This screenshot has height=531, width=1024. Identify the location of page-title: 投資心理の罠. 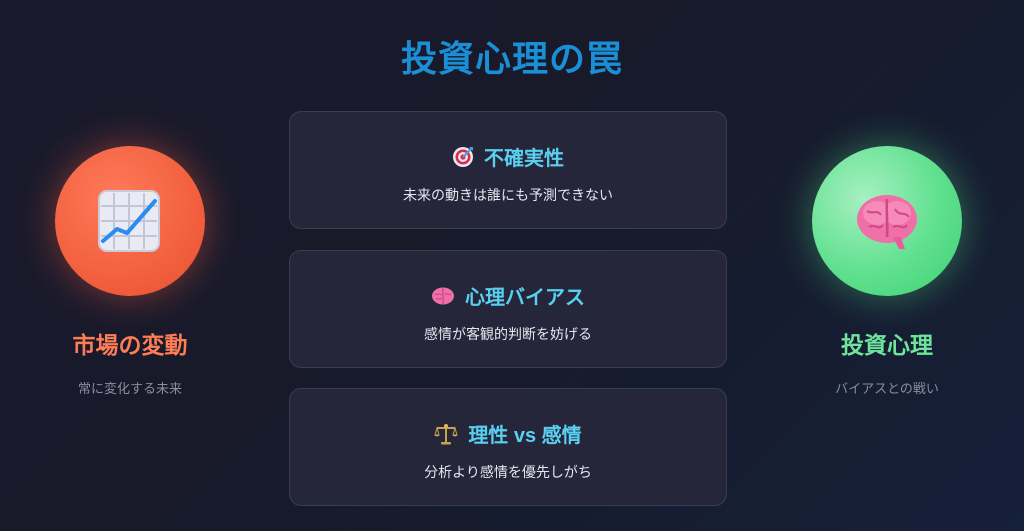
(511, 58).